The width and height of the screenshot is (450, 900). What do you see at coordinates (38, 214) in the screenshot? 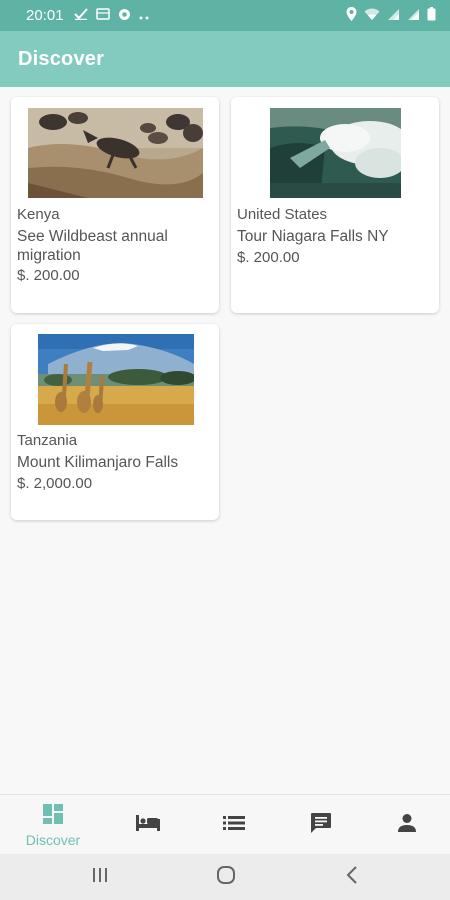
I see `place-country: Kenya` at bounding box center [38, 214].